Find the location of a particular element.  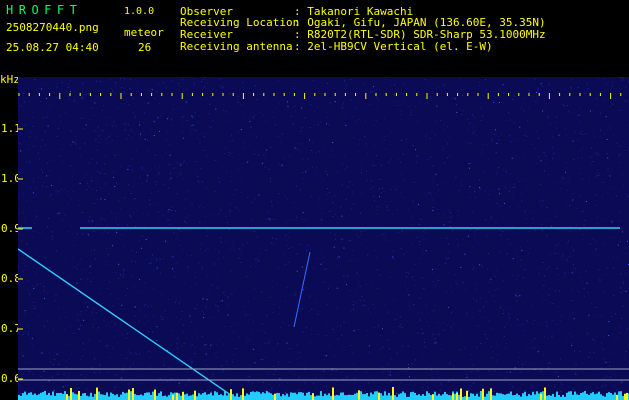

meteor-streak is located at coordinates (302, 289).